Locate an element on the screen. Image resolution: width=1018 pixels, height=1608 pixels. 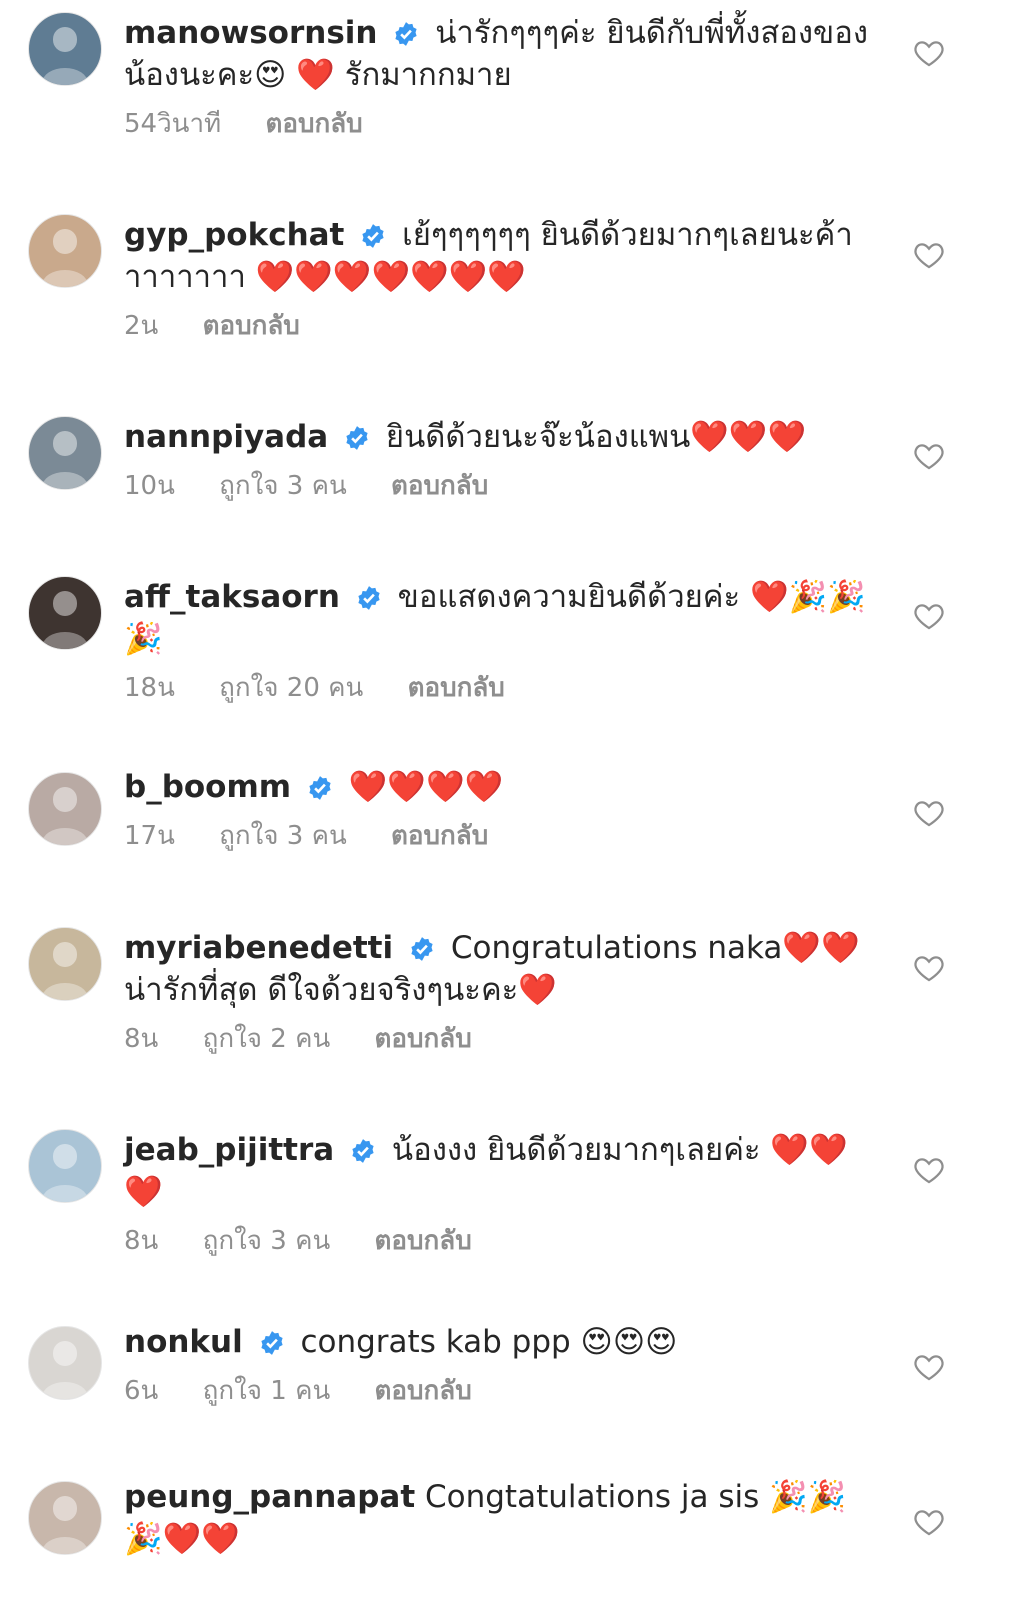
comment-text: nonkul congrats kab ppp 😍😍😍 is located at coordinates (504, 1342).